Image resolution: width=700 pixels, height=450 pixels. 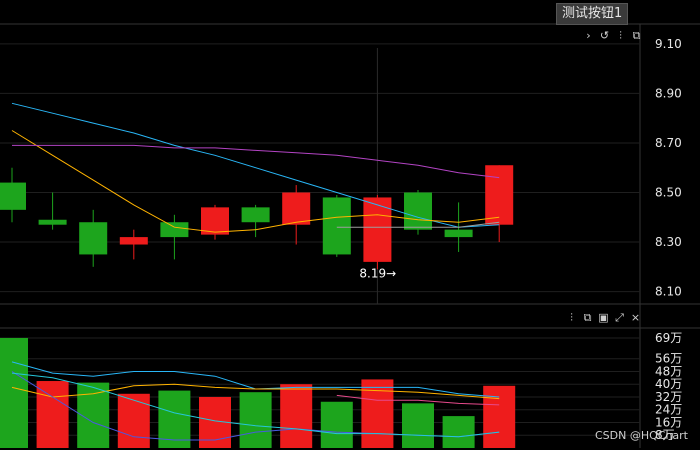 I want to click on save-icon: ▣, so click(x=603, y=317).